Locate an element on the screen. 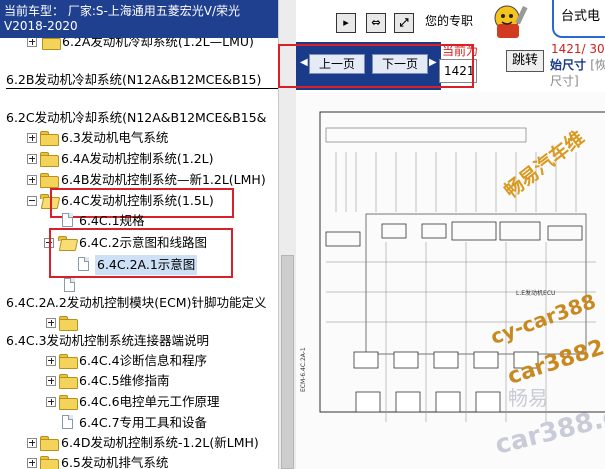 The height and width of the screenshot is (469, 605). tree-item: 6.4C.3发动机控制系统连接器端说明 is located at coordinates (139, 341).